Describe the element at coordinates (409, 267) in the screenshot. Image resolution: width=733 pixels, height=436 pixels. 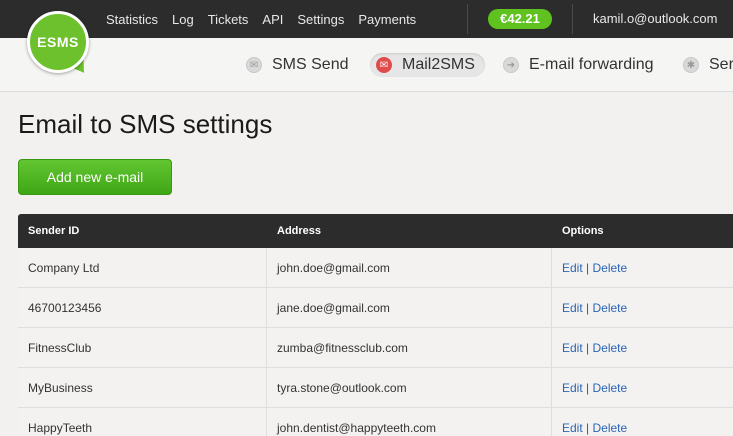
I see `address-cell: john.doe@gmail.com` at that location.